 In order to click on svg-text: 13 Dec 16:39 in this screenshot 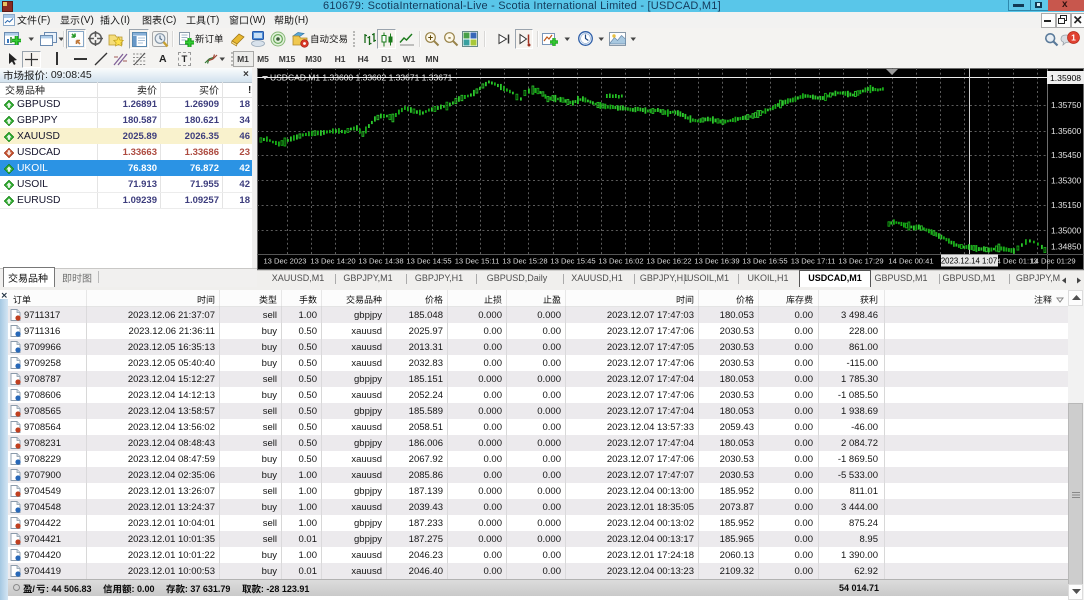, I will do `click(716, 261)`.